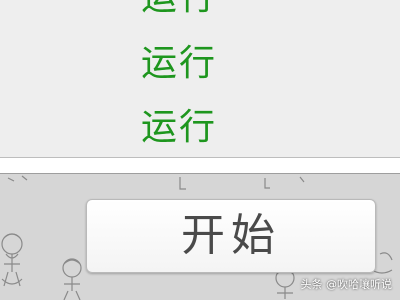 Image resolution: width=400 pixels, height=300 pixels. What do you see at coordinates (346, 284) in the screenshot?
I see `watermark: 头条 @吹哈嚷听说` at bounding box center [346, 284].